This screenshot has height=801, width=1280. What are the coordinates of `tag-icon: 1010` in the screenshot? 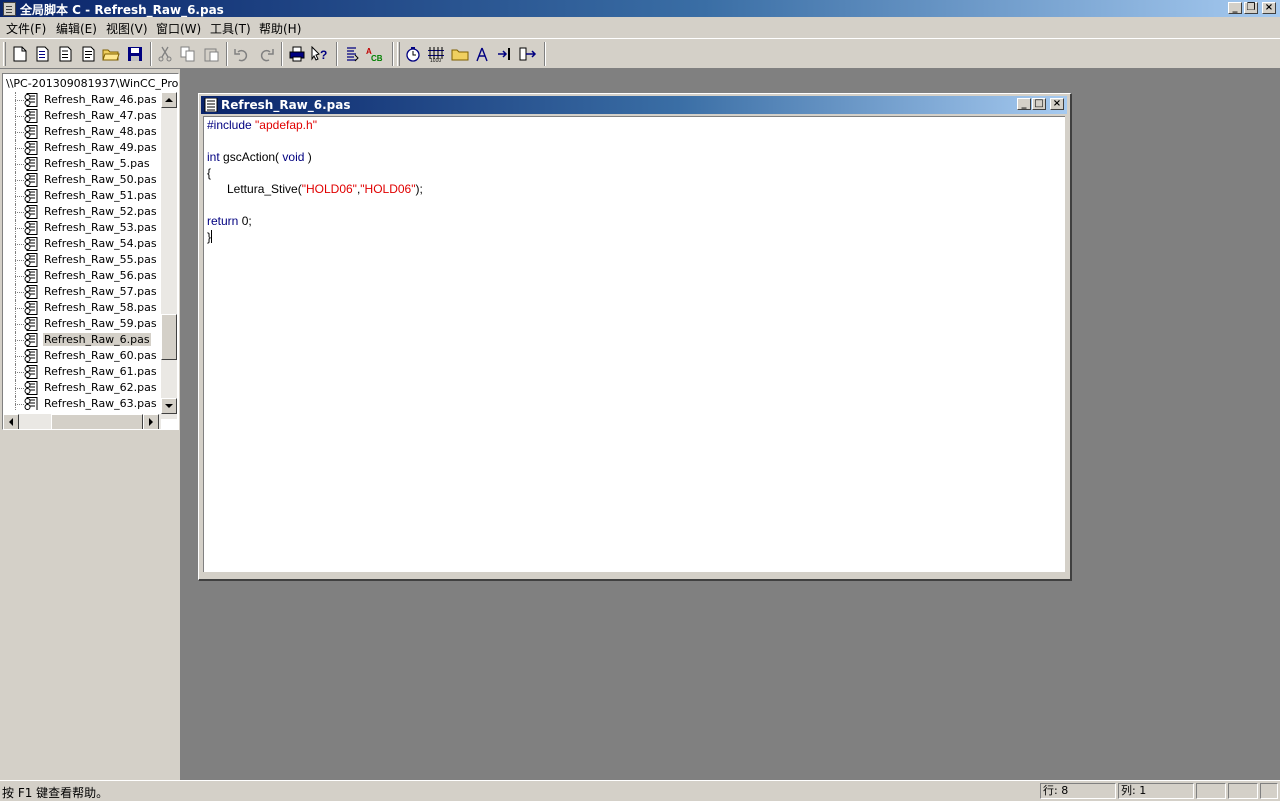 It's located at (436, 54).